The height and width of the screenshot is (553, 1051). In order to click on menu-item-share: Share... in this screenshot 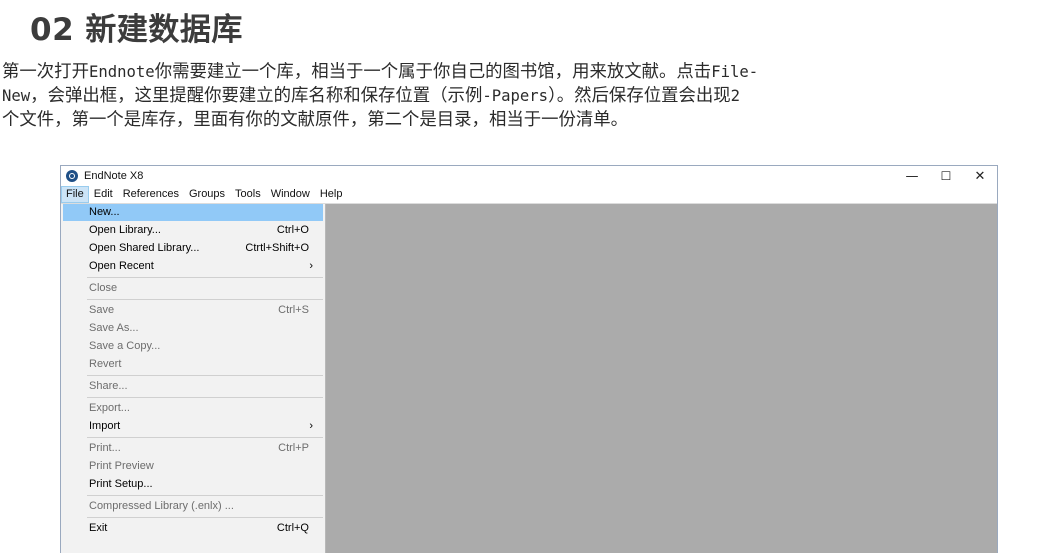, I will do `click(193, 386)`.